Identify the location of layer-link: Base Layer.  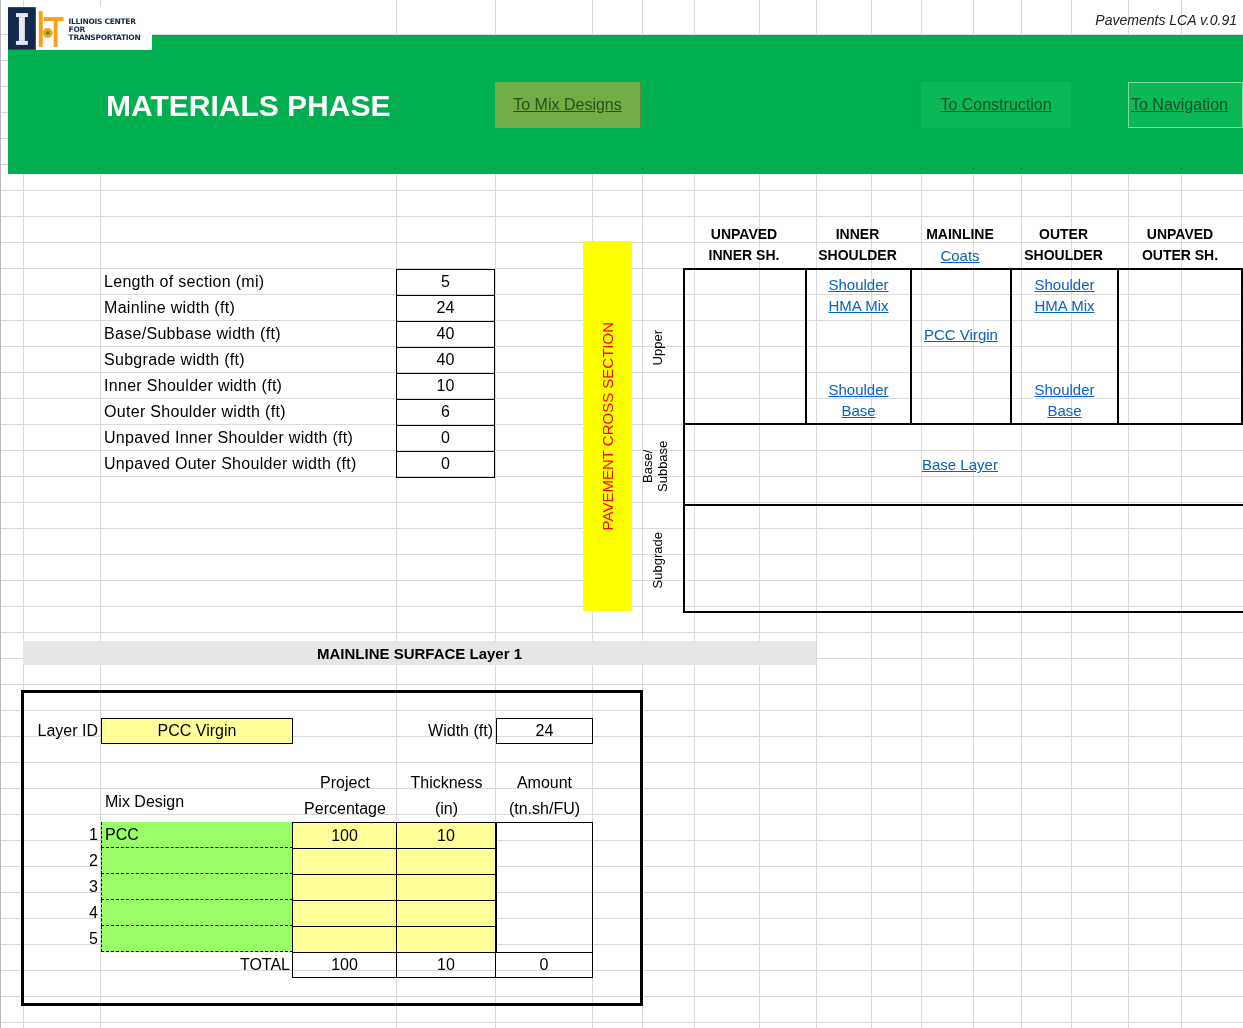
(960, 465).